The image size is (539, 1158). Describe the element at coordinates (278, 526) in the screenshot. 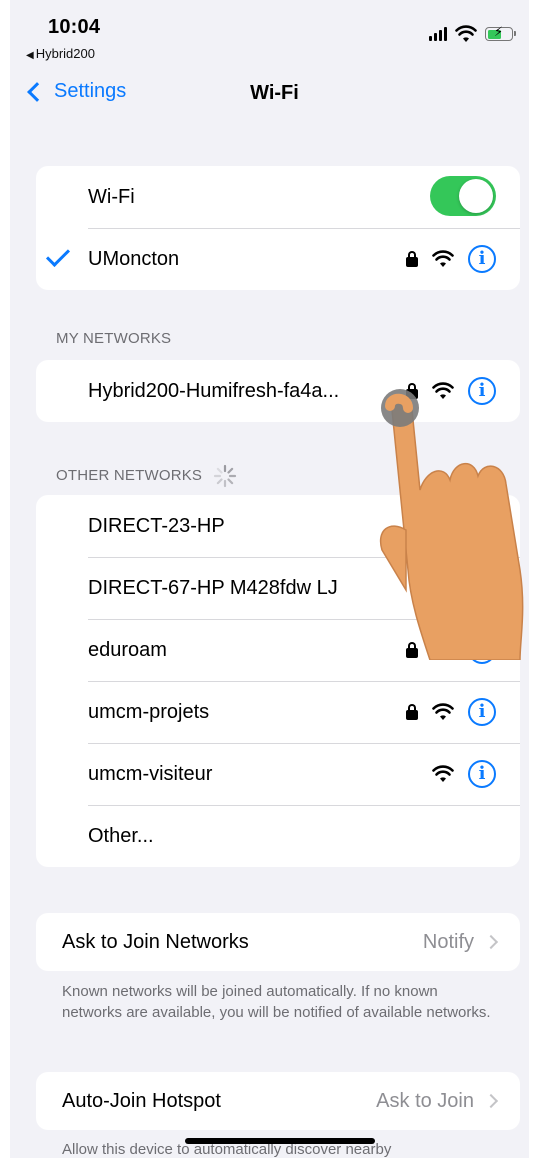

I see `network-row: DIRECT-23-HP` at that location.